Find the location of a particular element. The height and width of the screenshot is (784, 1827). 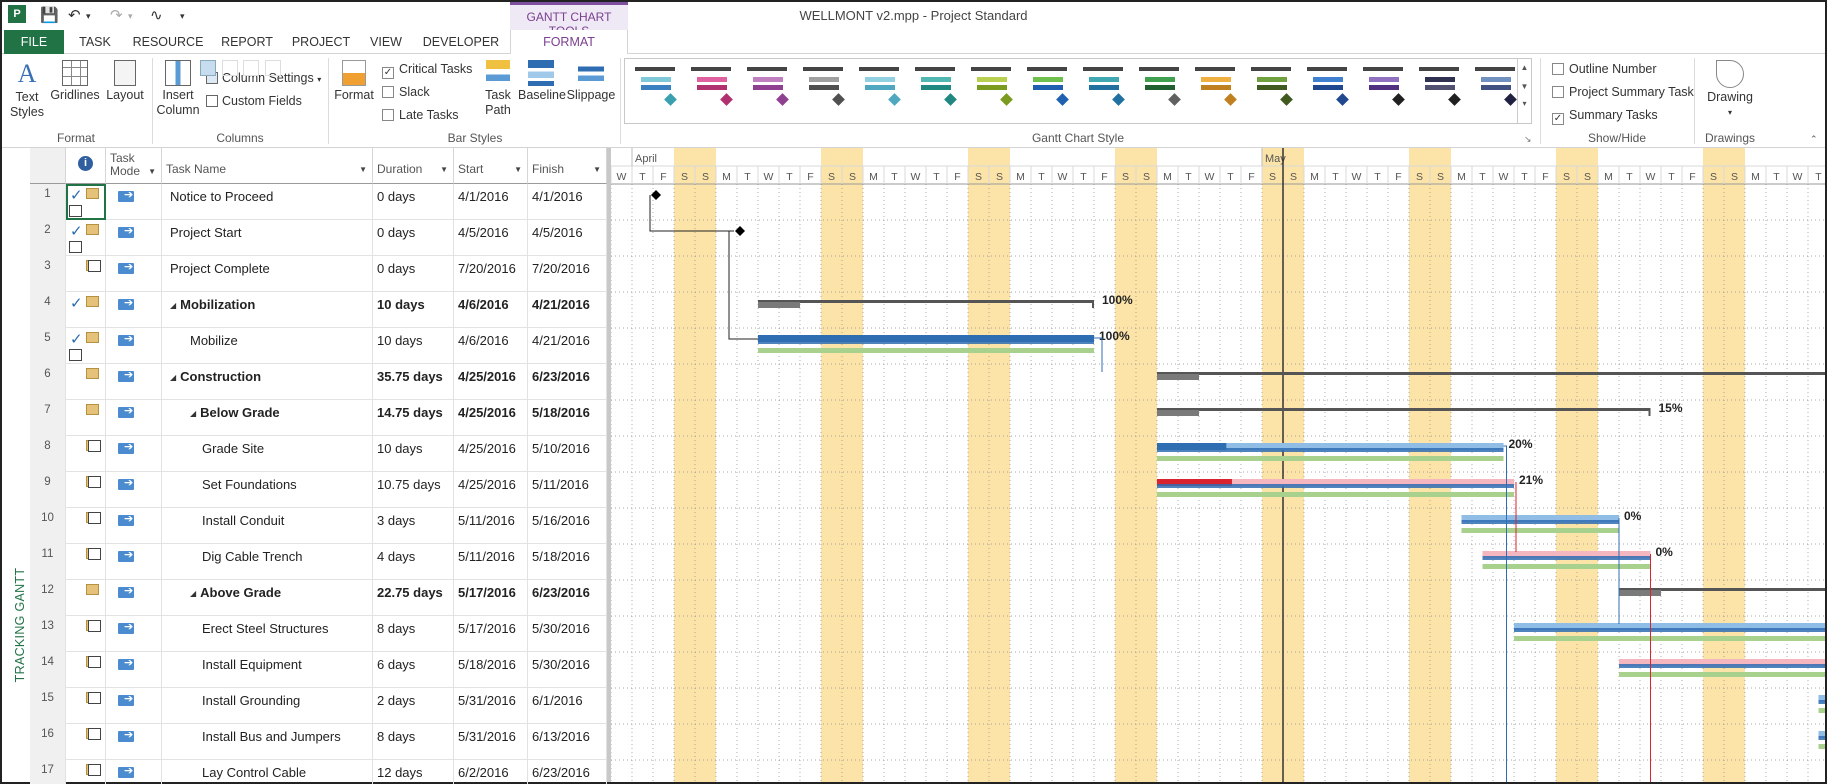

task-name-cell: ◢ Construction is located at coordinates (267, 382).